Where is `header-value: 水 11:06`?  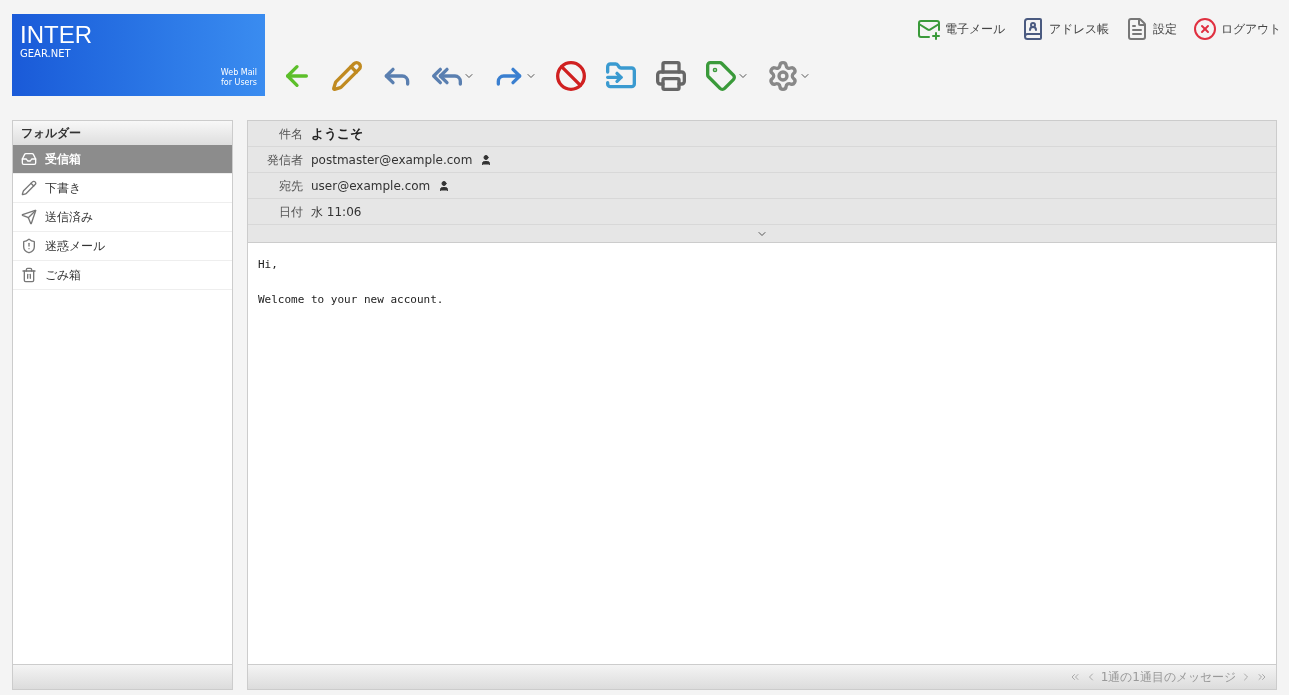 header-value: 水 11:06 is located at coordinates (336, 212).